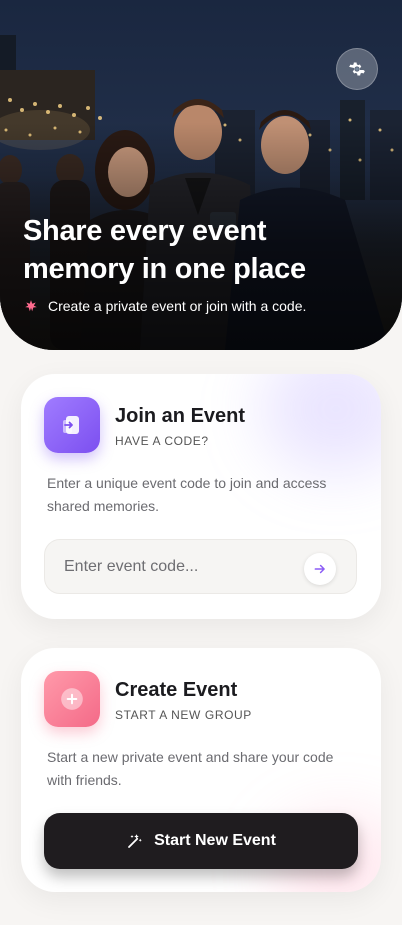 Image resolution: width=402 pixels, height=925 pixels. Describe the element at coordinates (31, 306) in the screenshot. I see `sparkle-icon` at that location.